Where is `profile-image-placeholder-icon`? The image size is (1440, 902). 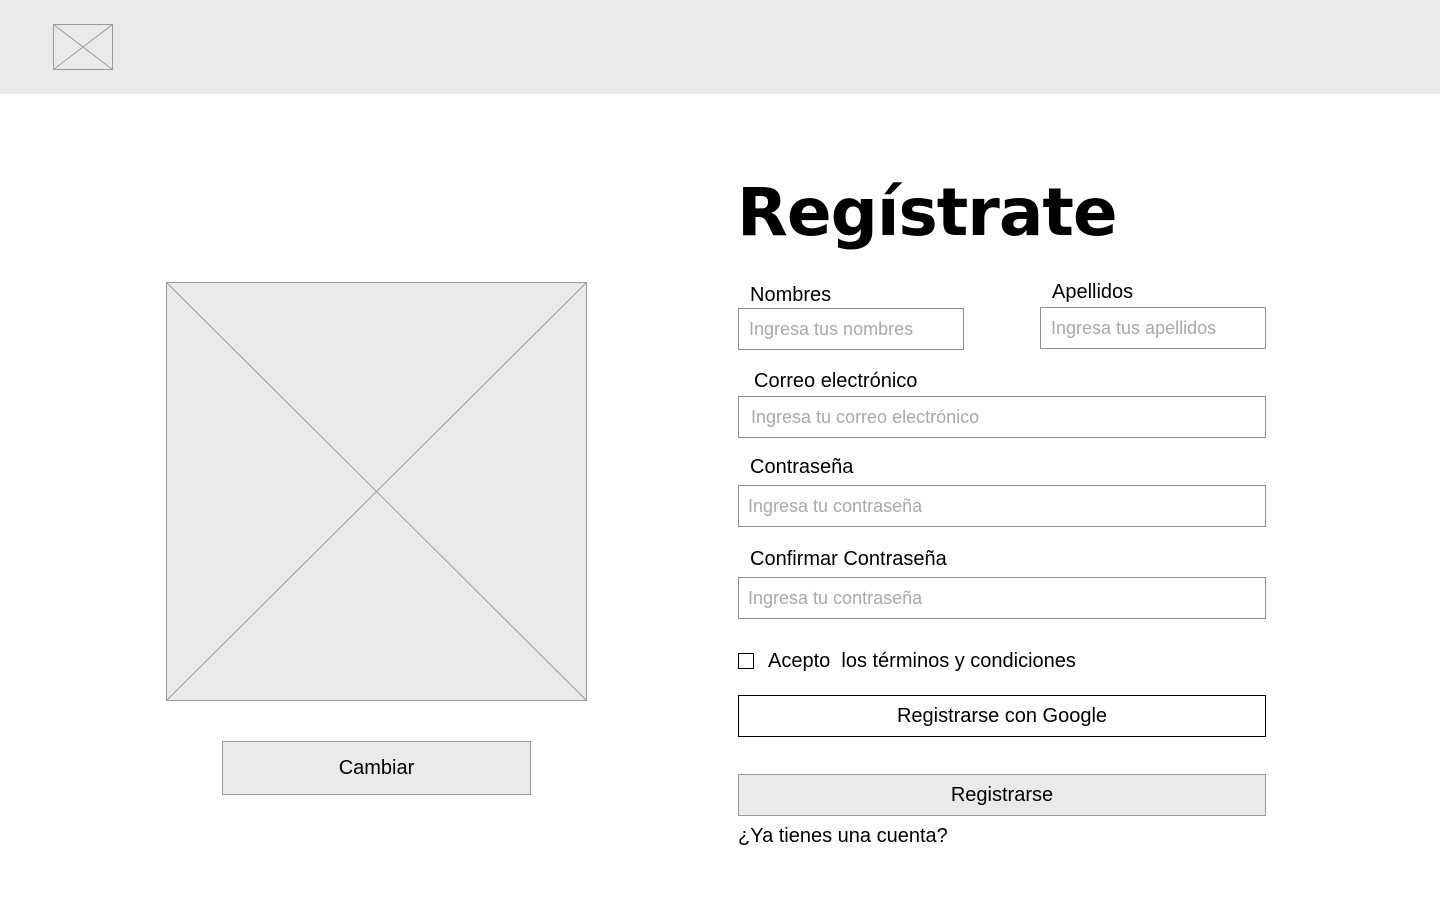 profile-image-placeholder-icon is located at coordinates (376, 491).